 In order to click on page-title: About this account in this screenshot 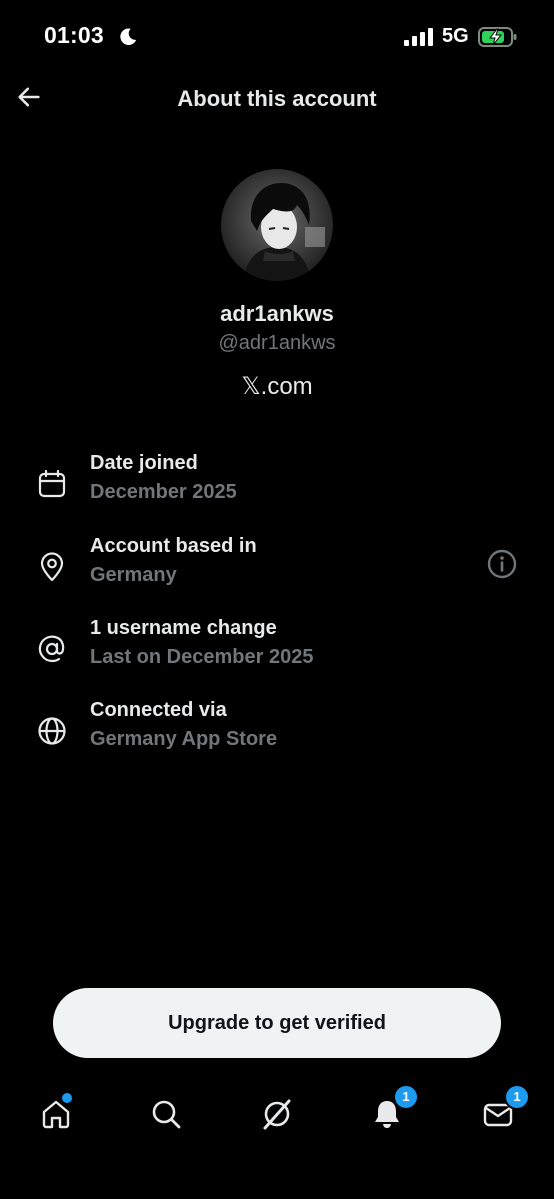, I will do `click(277, 98)`.